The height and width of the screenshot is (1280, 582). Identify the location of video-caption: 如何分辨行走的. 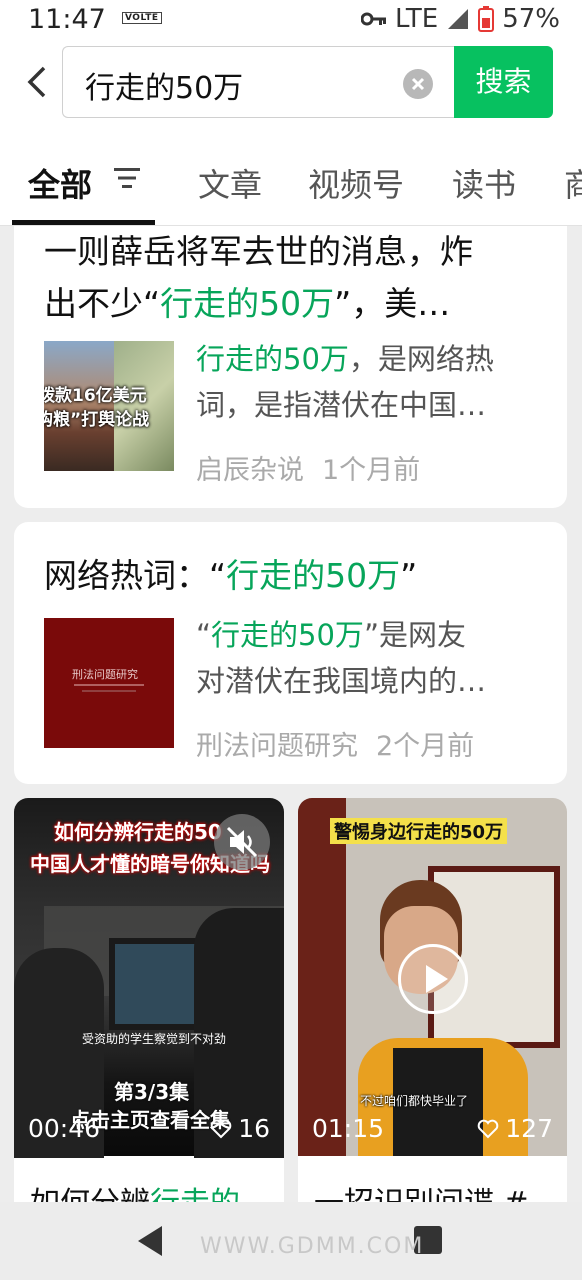
(135, 1190).